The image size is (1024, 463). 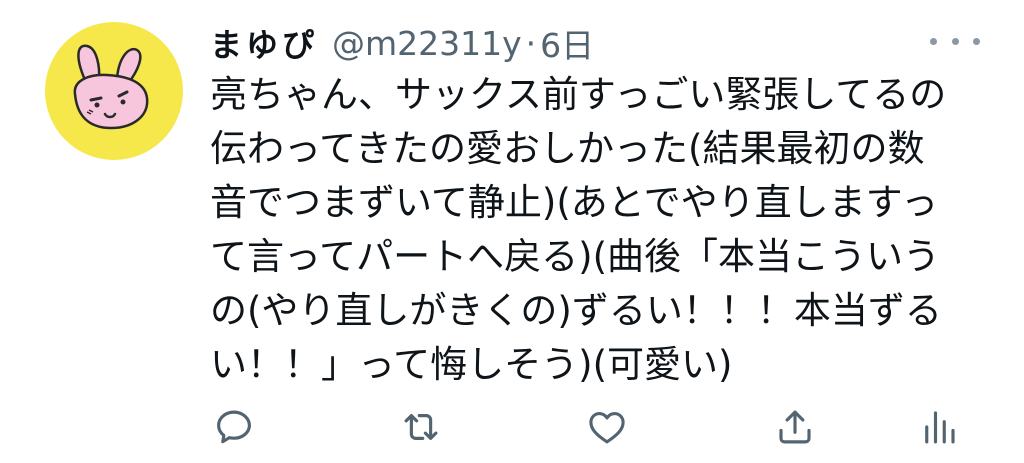 I want to click on tweet-text-line: 亮ちゃん、サックス前すっごい緊張してるの, so click(x=578, y=94).